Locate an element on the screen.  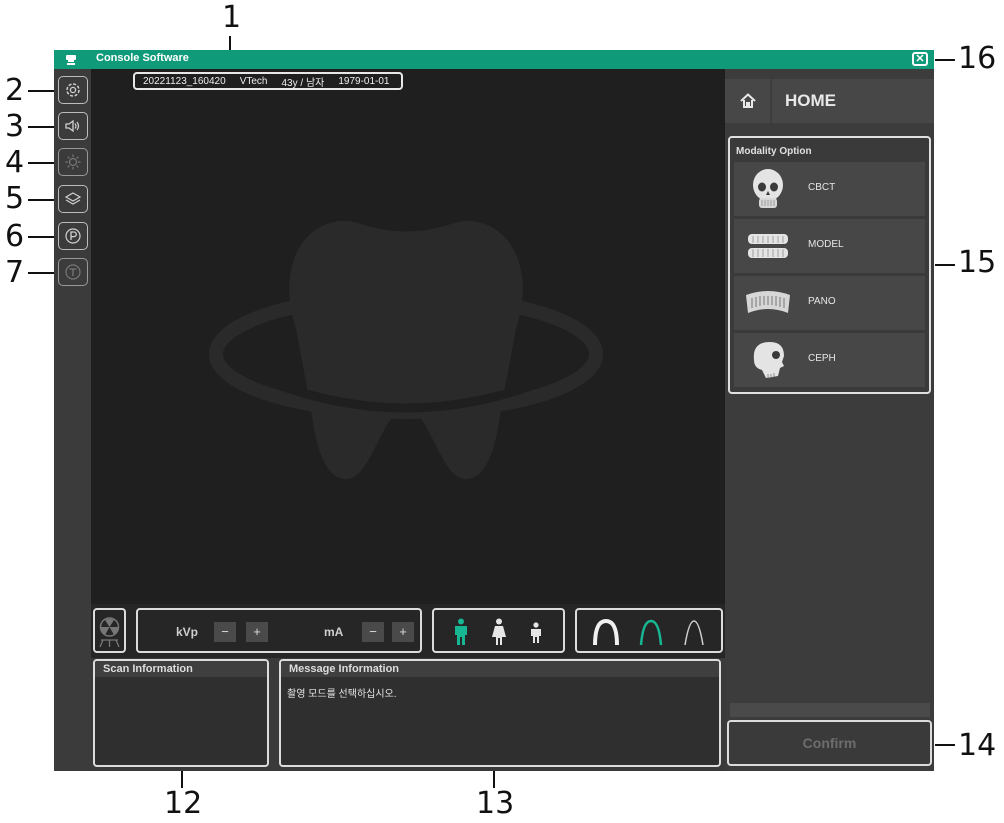
ma-decrease-button: − is located at coordinates (373, 632).